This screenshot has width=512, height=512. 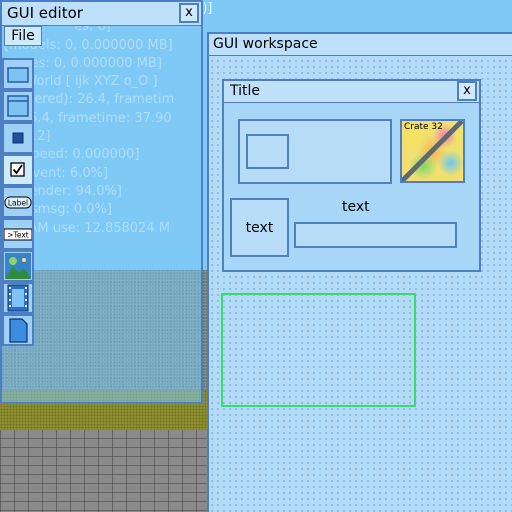 I want to click on gui-workspace-title: GUI workspace, so click(x=265, y=44).